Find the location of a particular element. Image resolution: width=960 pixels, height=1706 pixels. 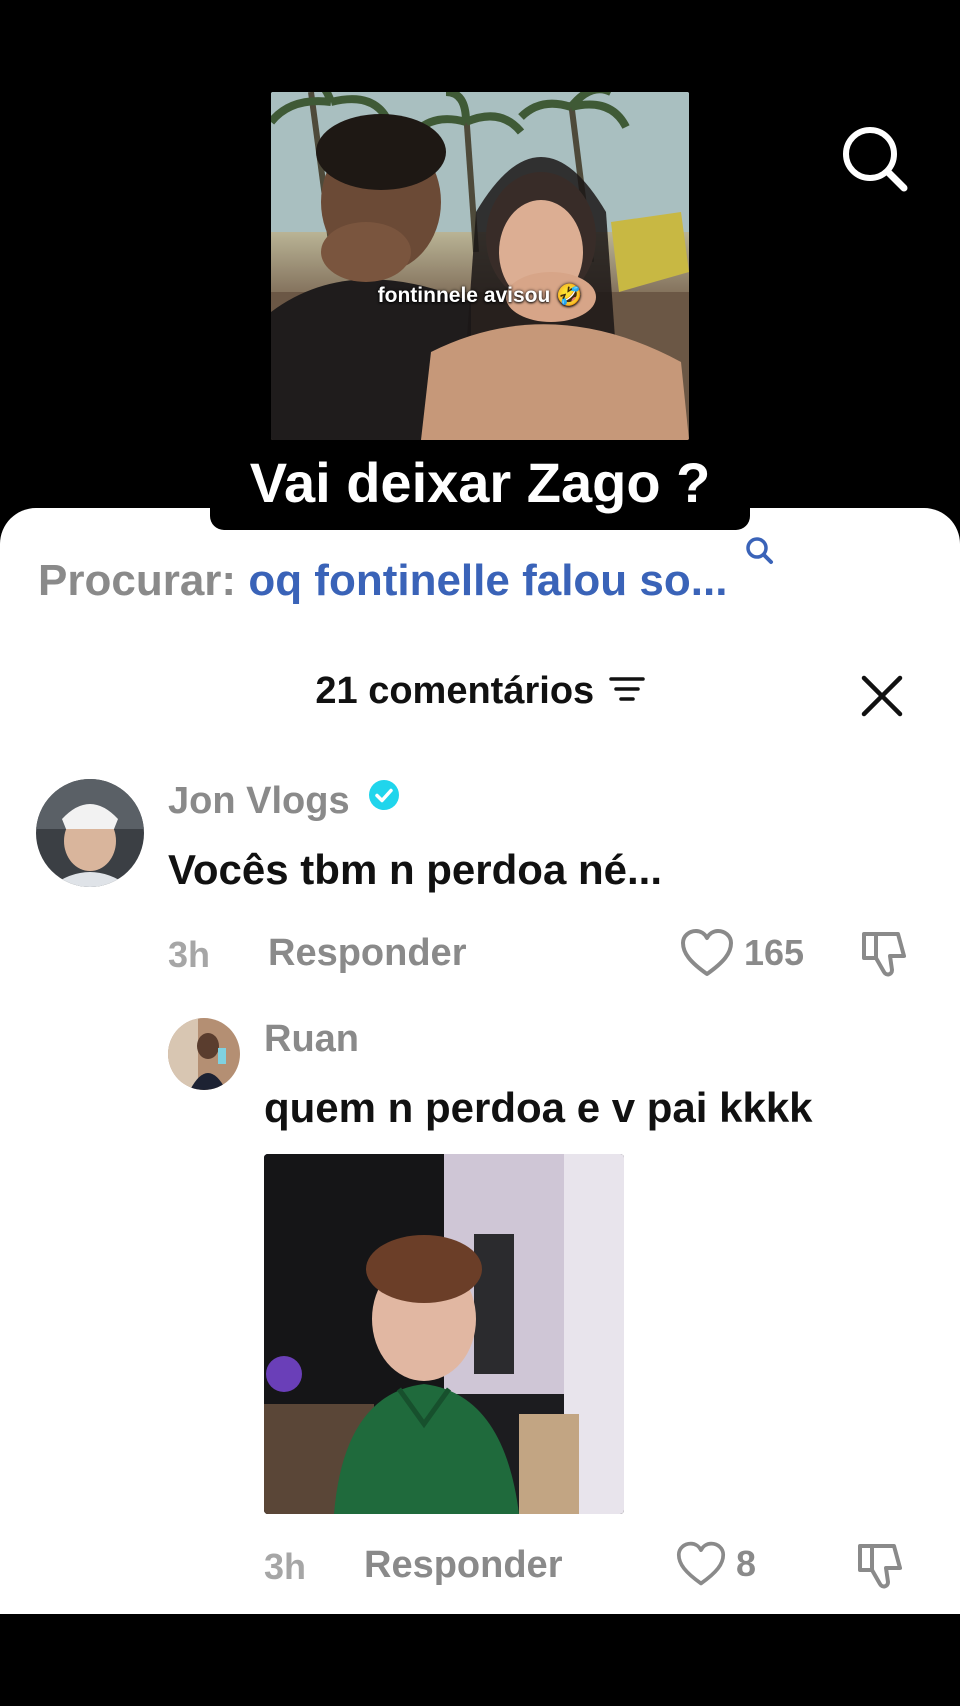

reply-time: 3h is located at coordinates (285, 1566).